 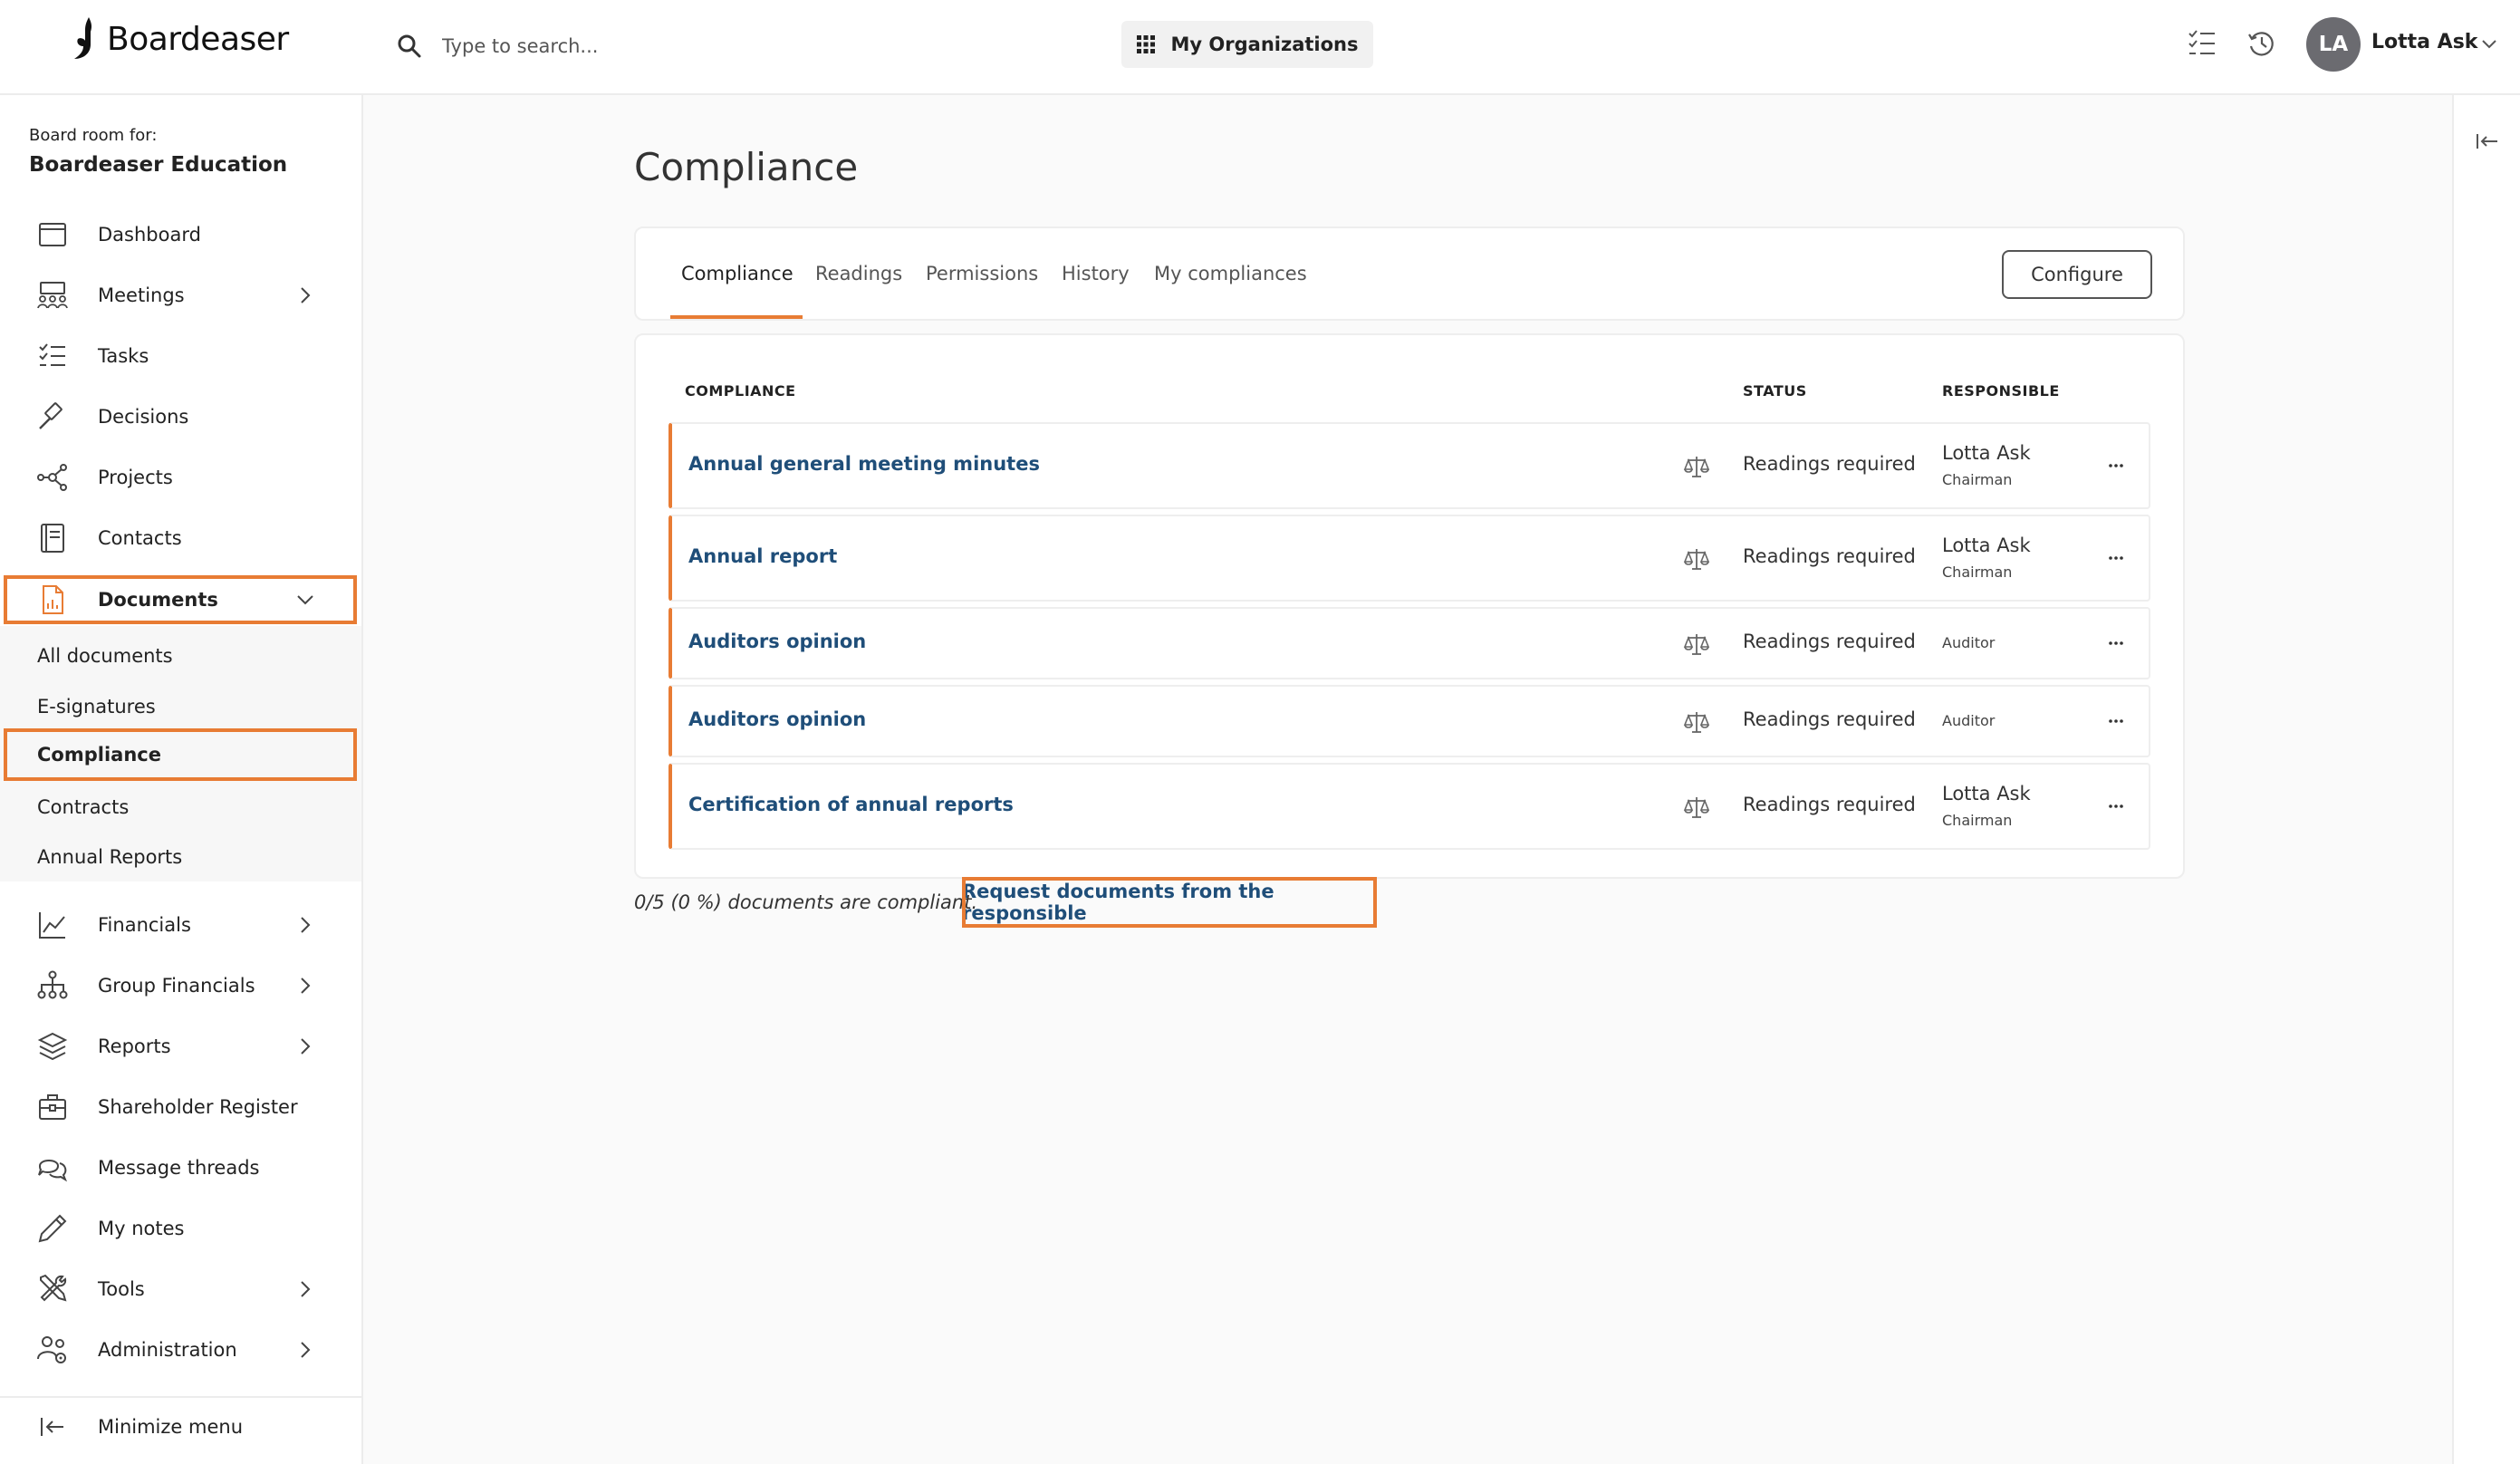 I want to click on sidebar-item-label: Contacts, so click(x=140, y=538).